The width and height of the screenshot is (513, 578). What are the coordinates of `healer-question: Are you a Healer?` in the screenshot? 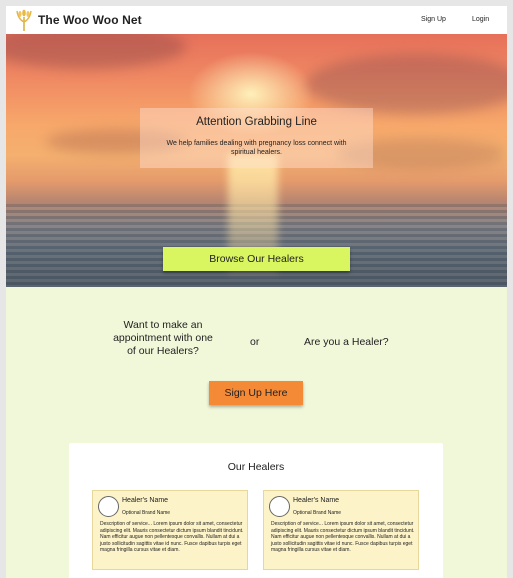 It's located at (346, 342).